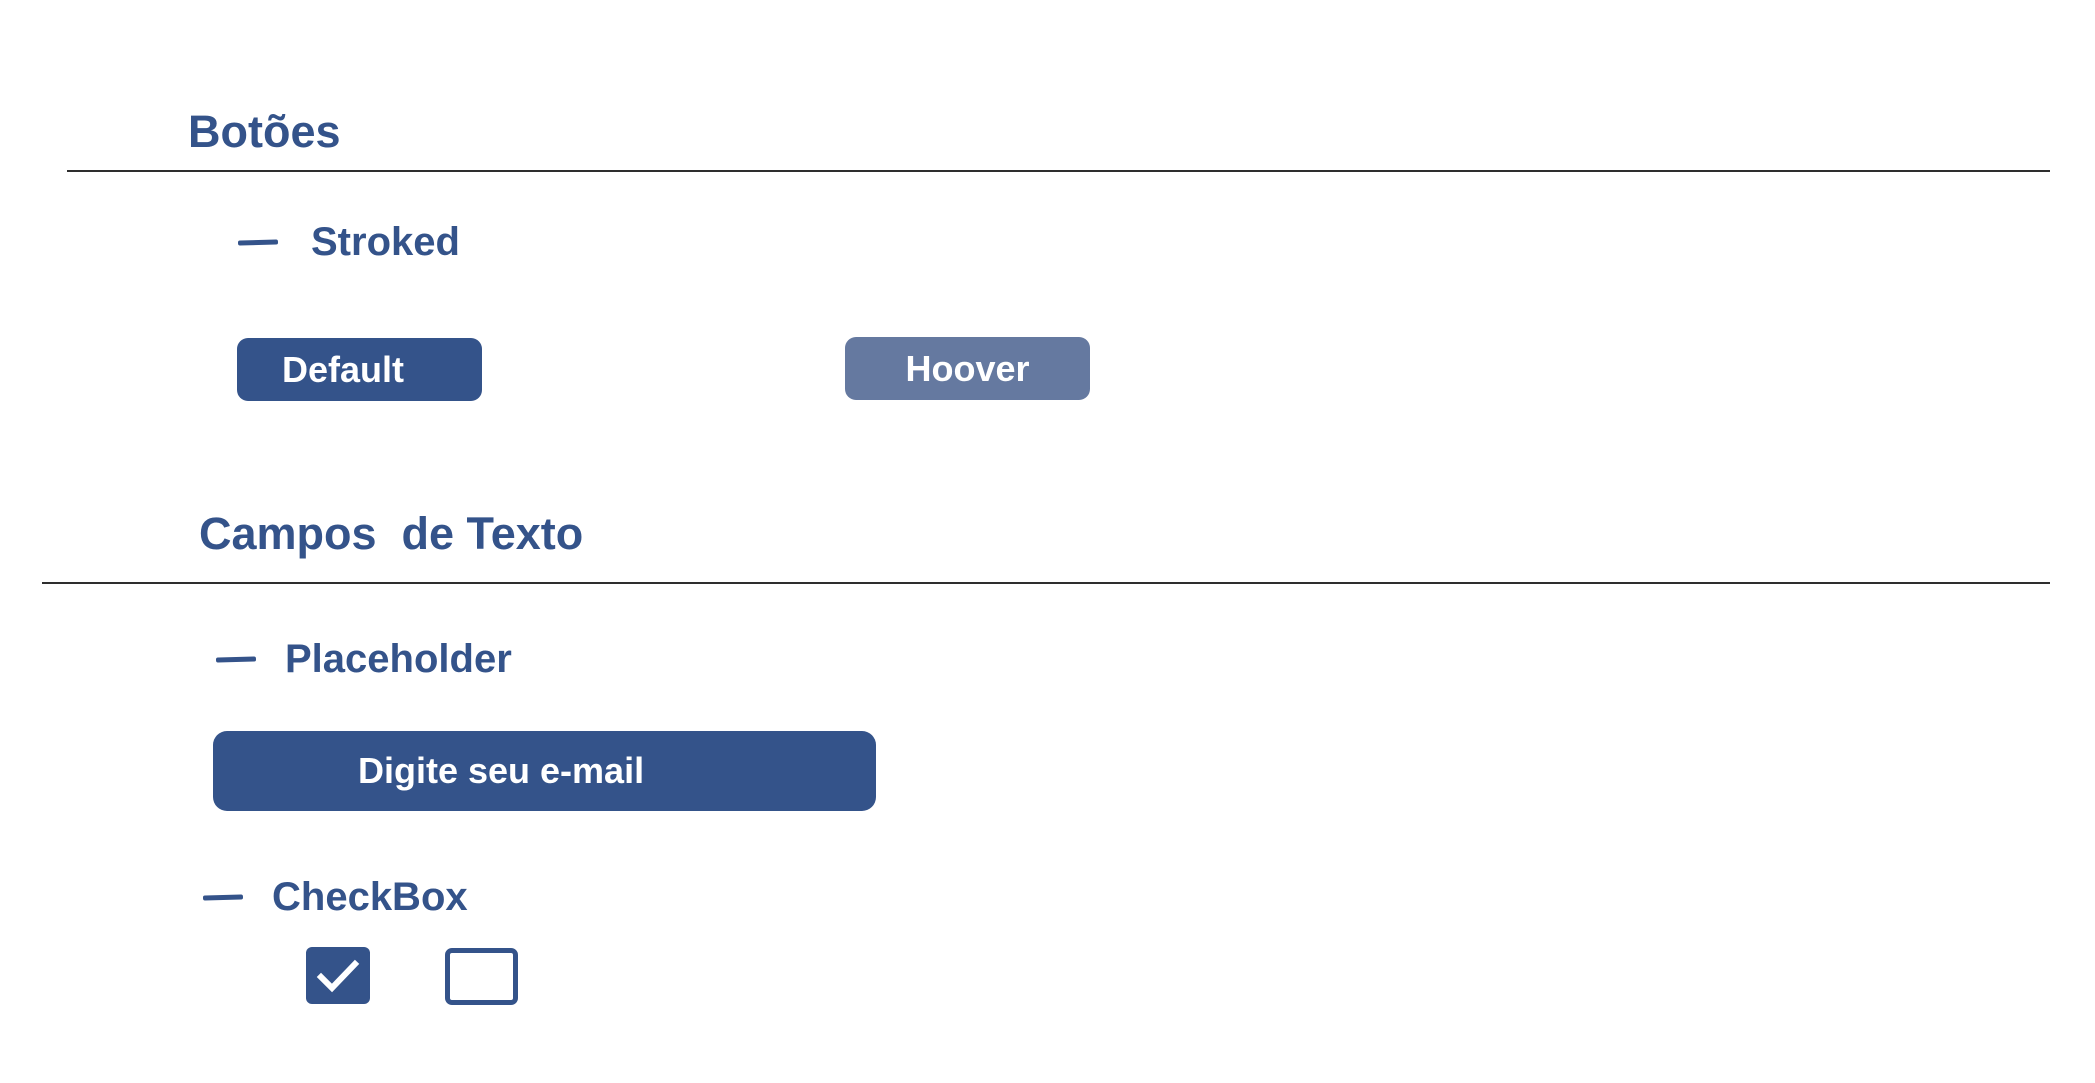 The height and width of the screenshot is (1083, 2095). I want to click on default-button-label: Default, so click(343, 369).